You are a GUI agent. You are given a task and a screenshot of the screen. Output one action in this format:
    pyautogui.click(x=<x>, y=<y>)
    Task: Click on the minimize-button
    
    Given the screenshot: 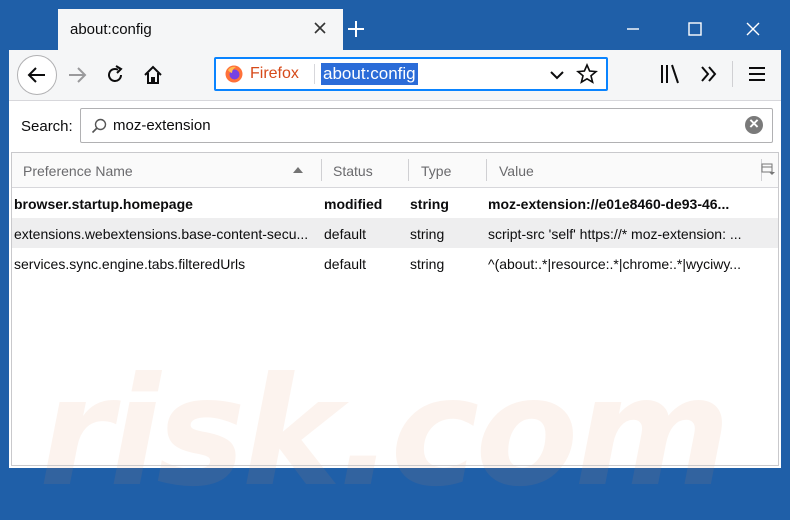 What is the action you would take?
    pyautogui.click(x=633, y=29)
    